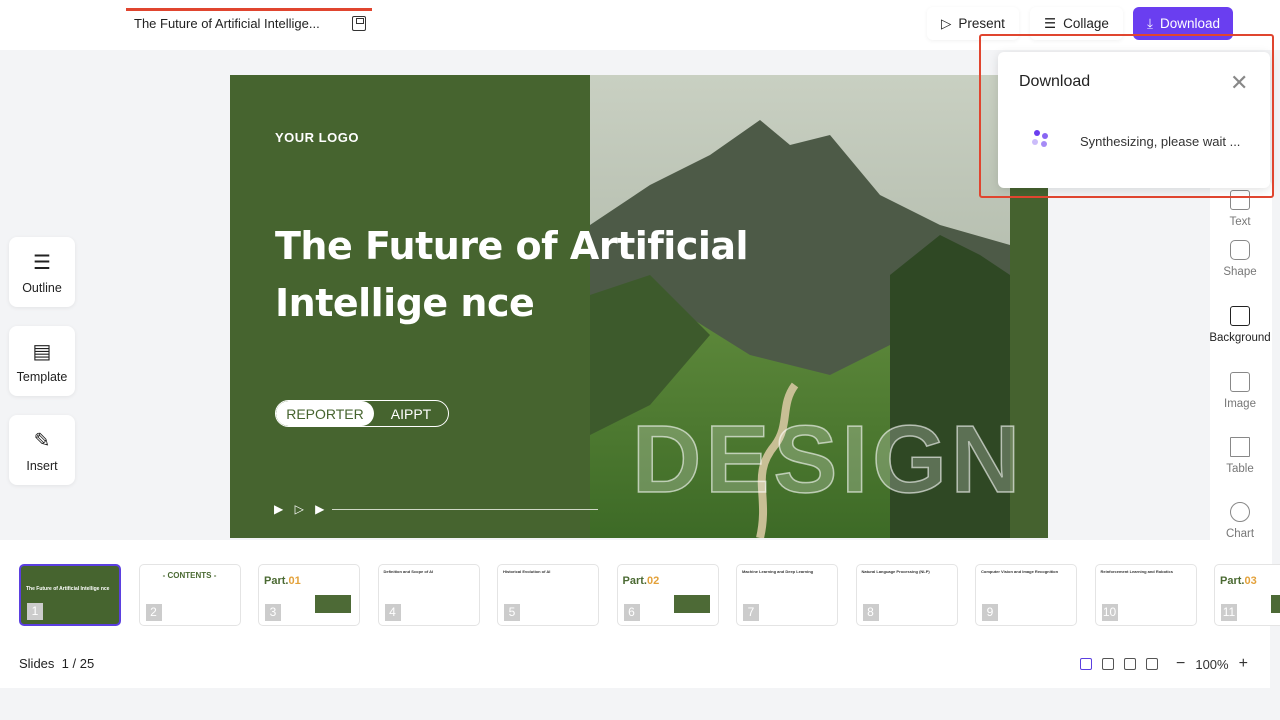 The width and height of the screenshot is (1280, 720). Describe the element at coordinates (35, 611) in the screenshot. I see `thumb-number: 1` at that location.